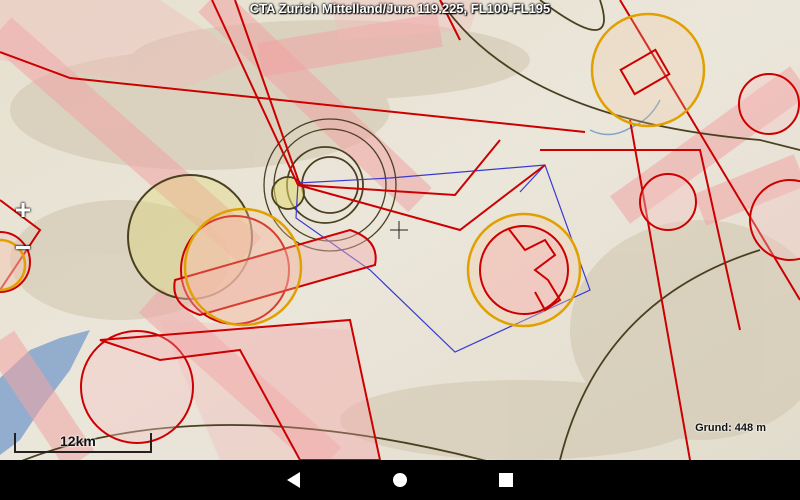 The width and height of the screenshot is (800, 500). Describe the element at coordinates (506, 480) in the screenshot. I see `recents-icon` at that location.